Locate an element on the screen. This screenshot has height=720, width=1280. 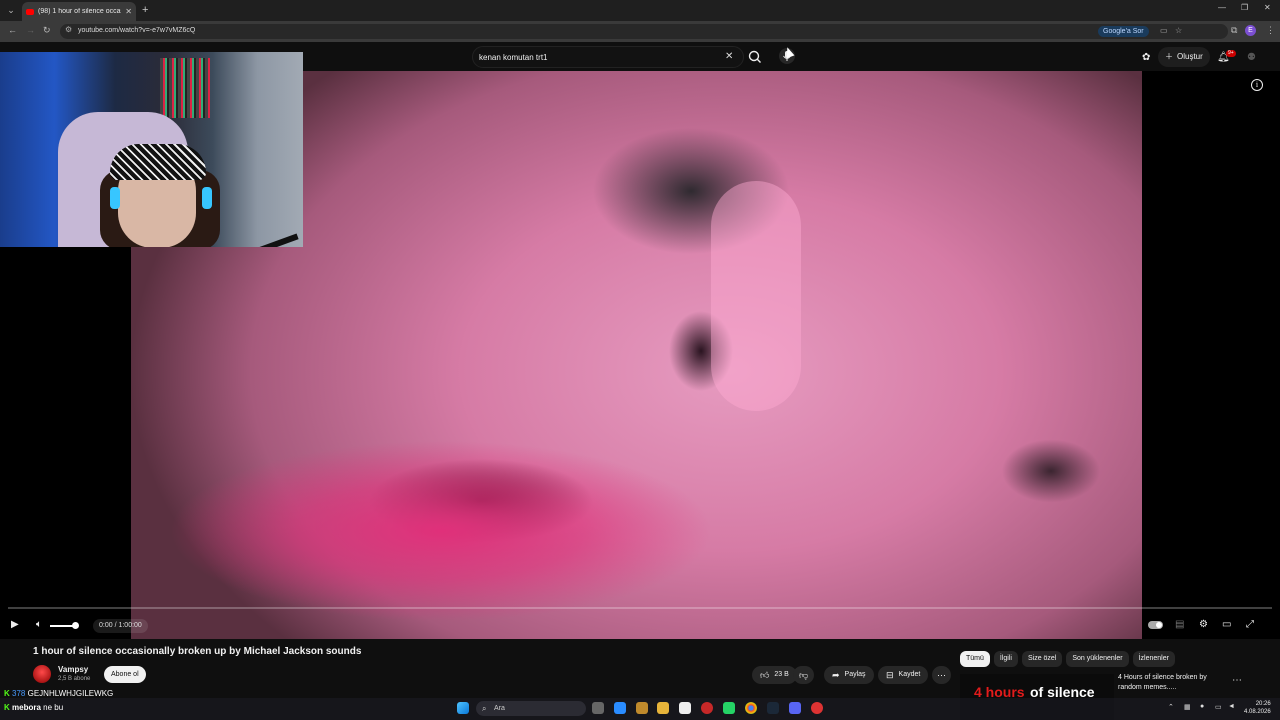
whatsapp-icon is located at coordinates (729, 708).